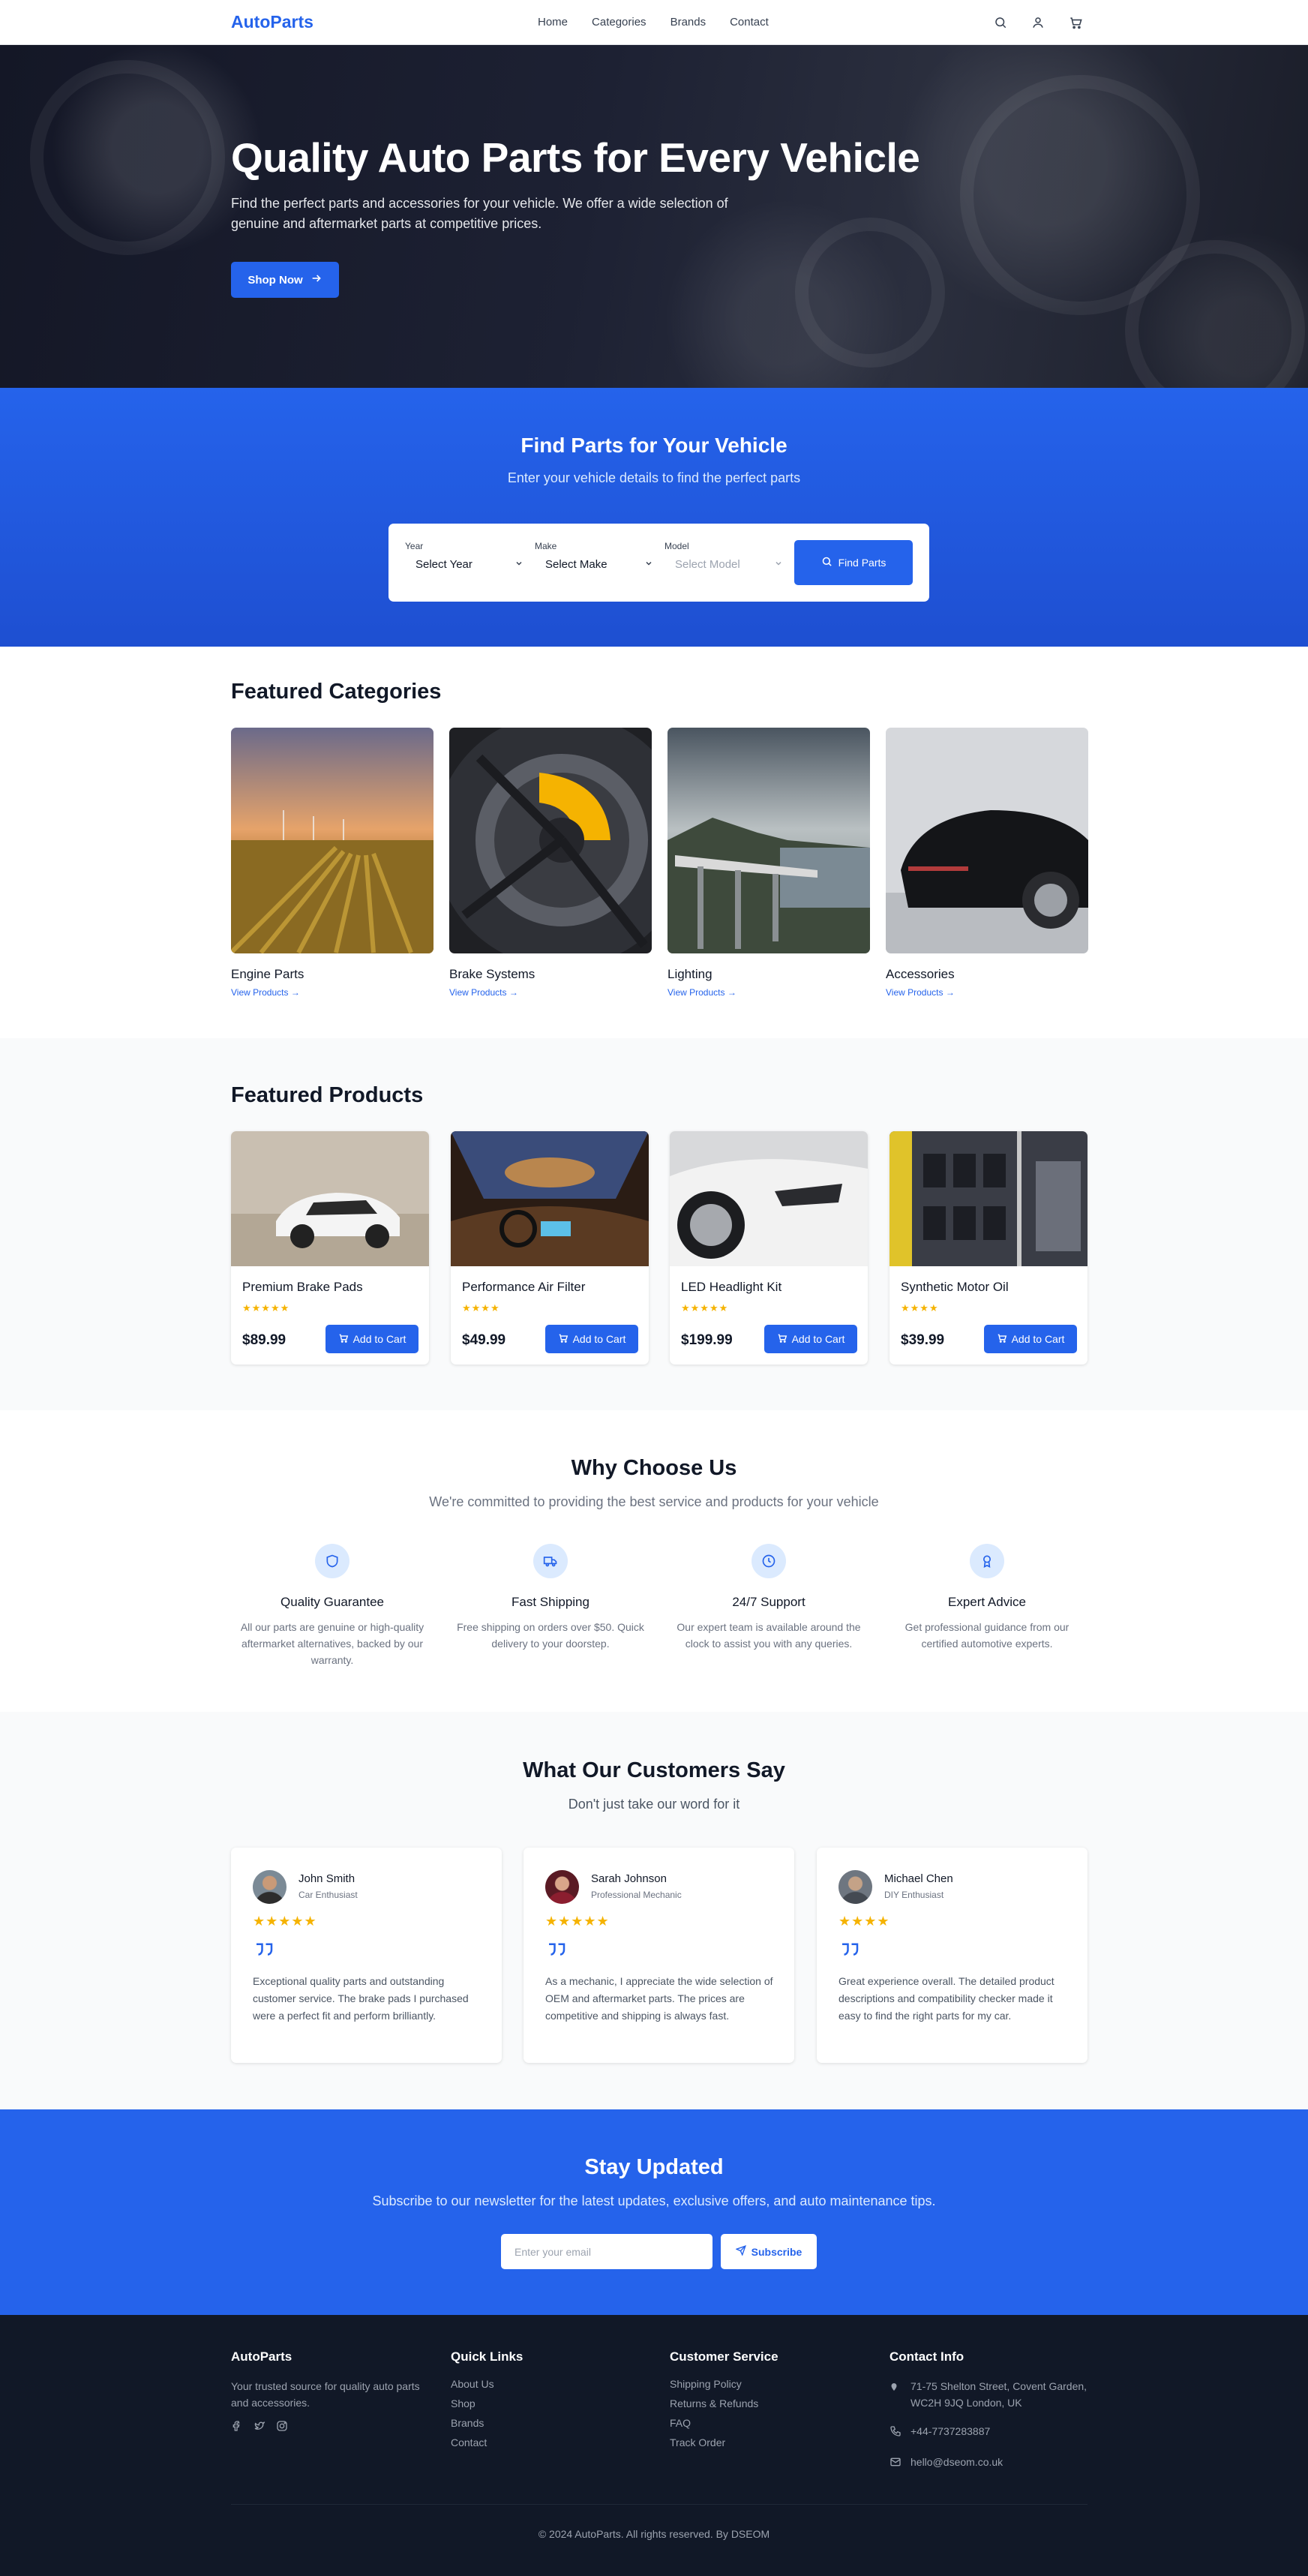 The width and height of the screenshot is (1308, 2576). I want to click on email-text: hello@dseom.co.uk, so click(956, 2463).